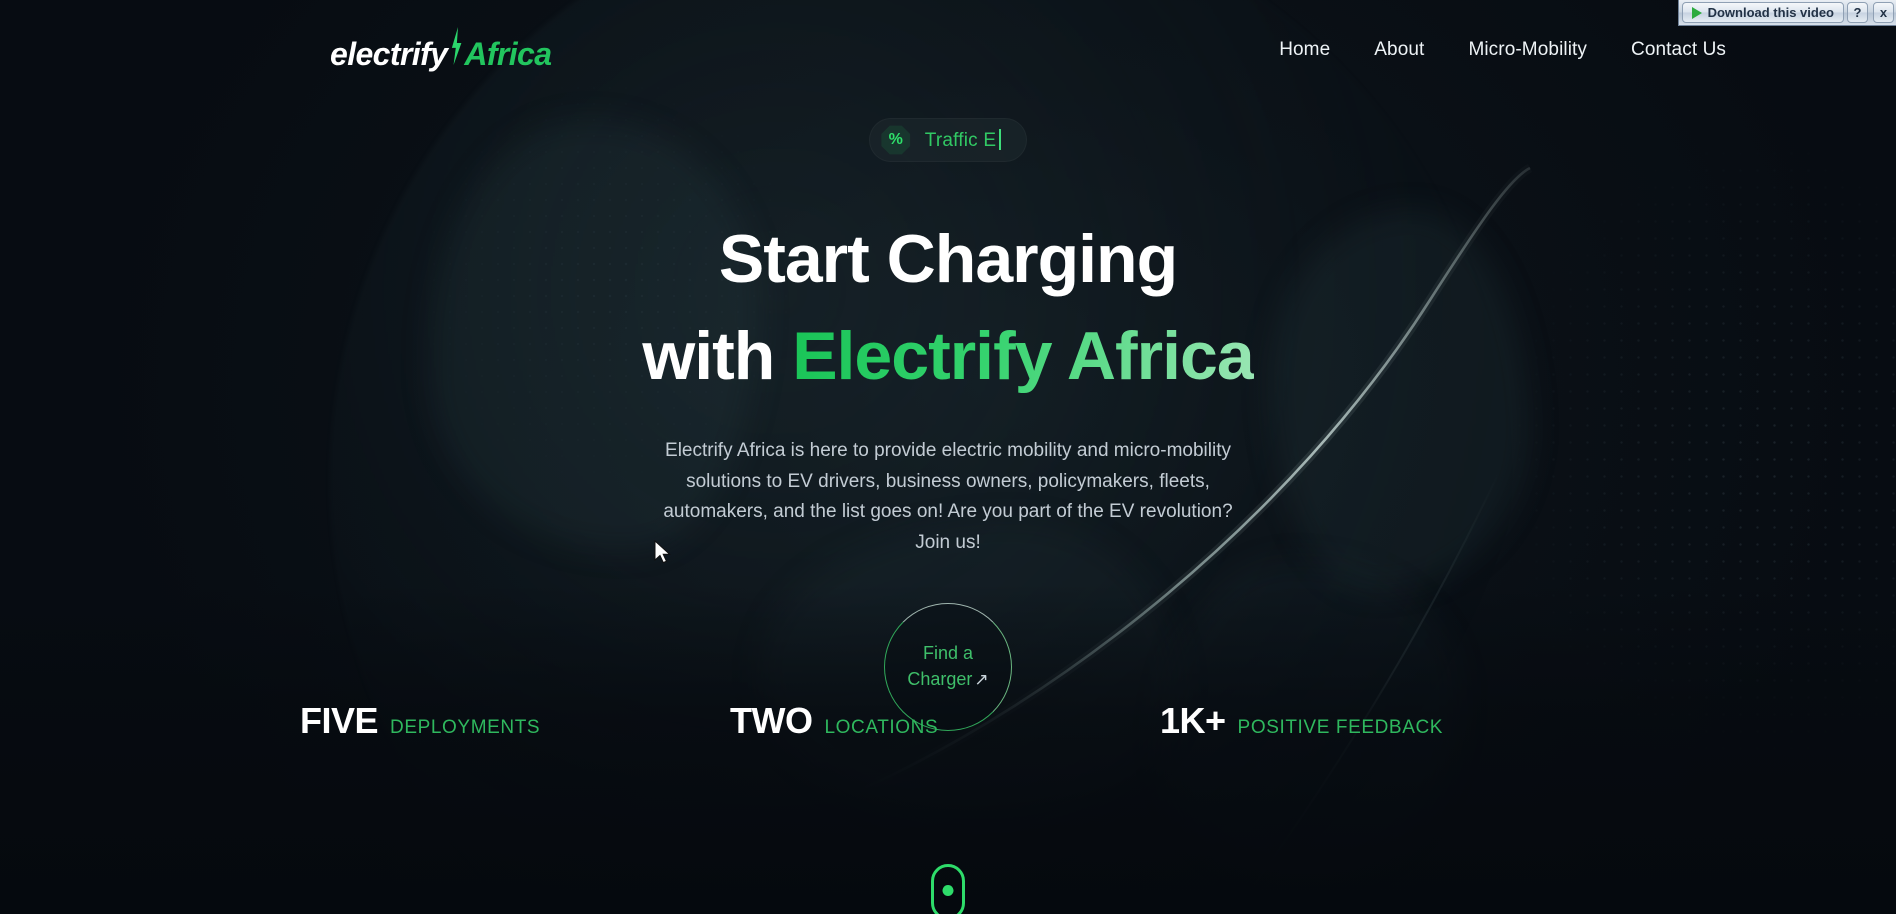 The image size is (1896, 914). I want to click on arrow-up-right-icon: ↗, so click(981, 679).